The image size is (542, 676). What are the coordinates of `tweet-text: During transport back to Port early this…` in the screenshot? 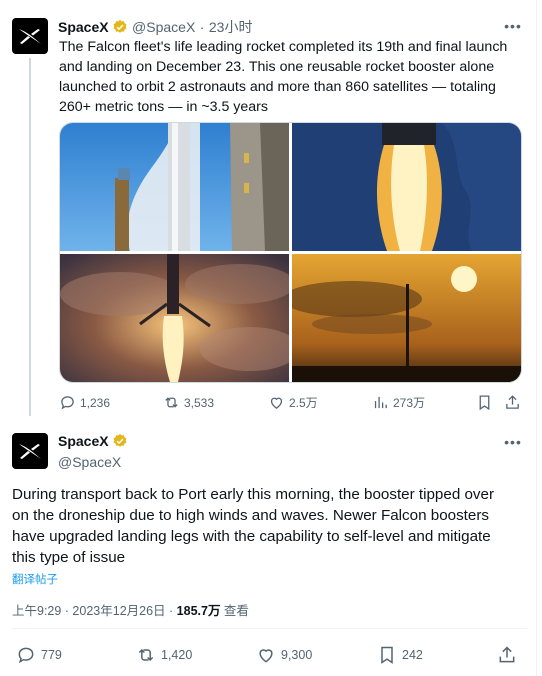 It's located at (272, 526).